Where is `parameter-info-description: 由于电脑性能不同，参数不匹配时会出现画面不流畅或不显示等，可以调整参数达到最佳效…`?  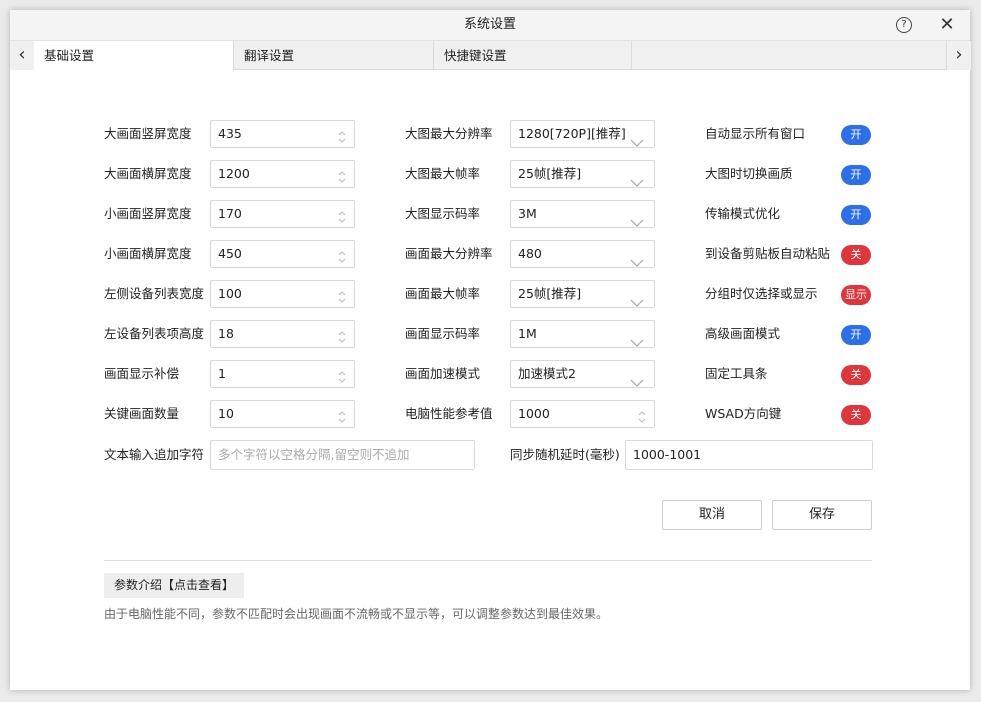
parameter-info-description: 由于电脑性能不同，参数不匹配时会出现画面不流畅或不显示等，可以调整参数达到最佳效… is located at coordinates (356, 614).